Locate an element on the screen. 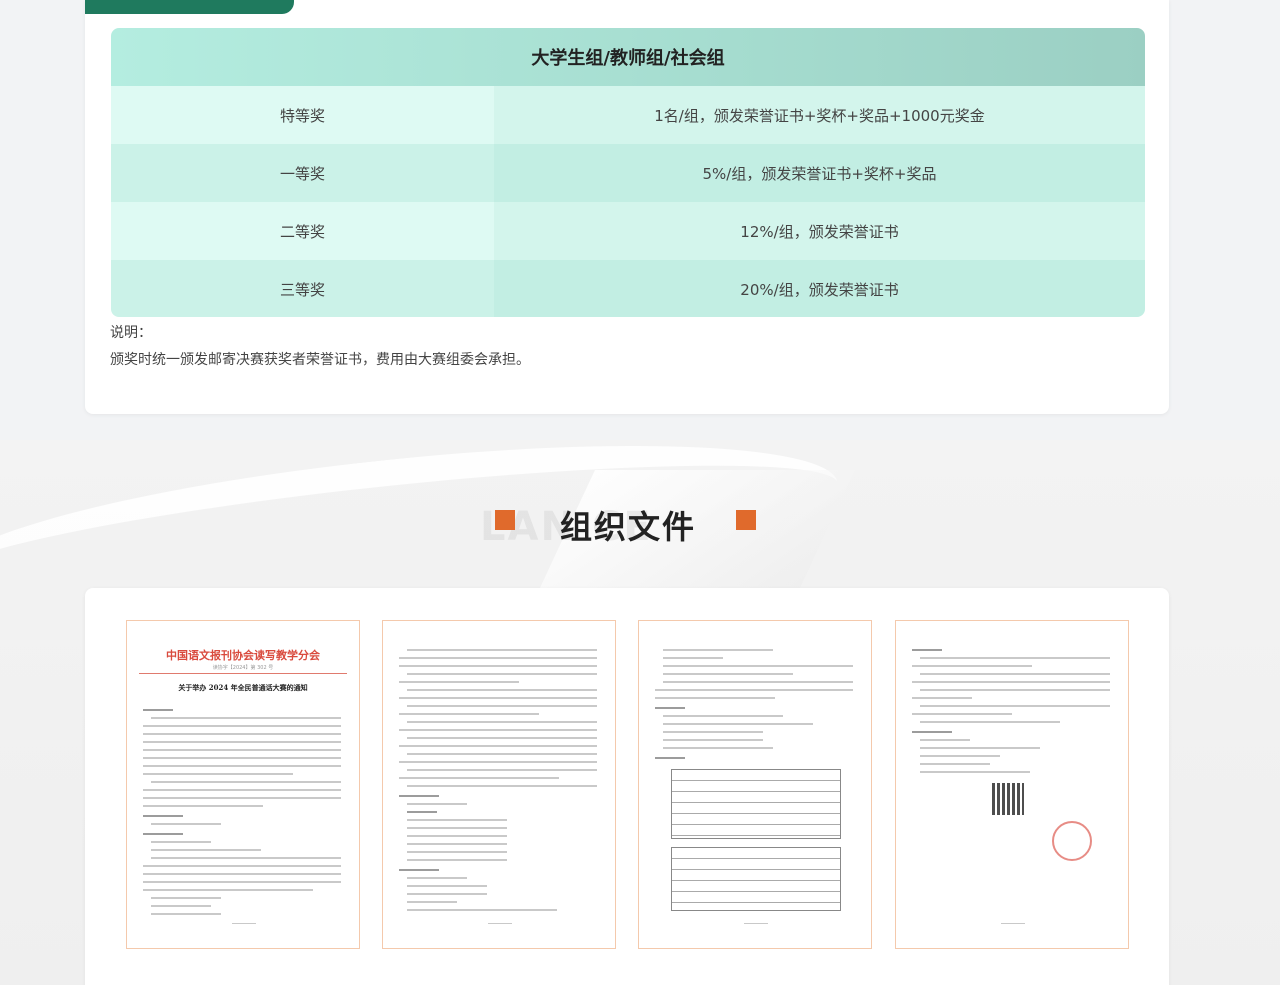 The width and height of the screenshot is (1280, 985). table-row: 三等奖 20%/组，颁发荣誉证书 is located at coordinates (628, 288).